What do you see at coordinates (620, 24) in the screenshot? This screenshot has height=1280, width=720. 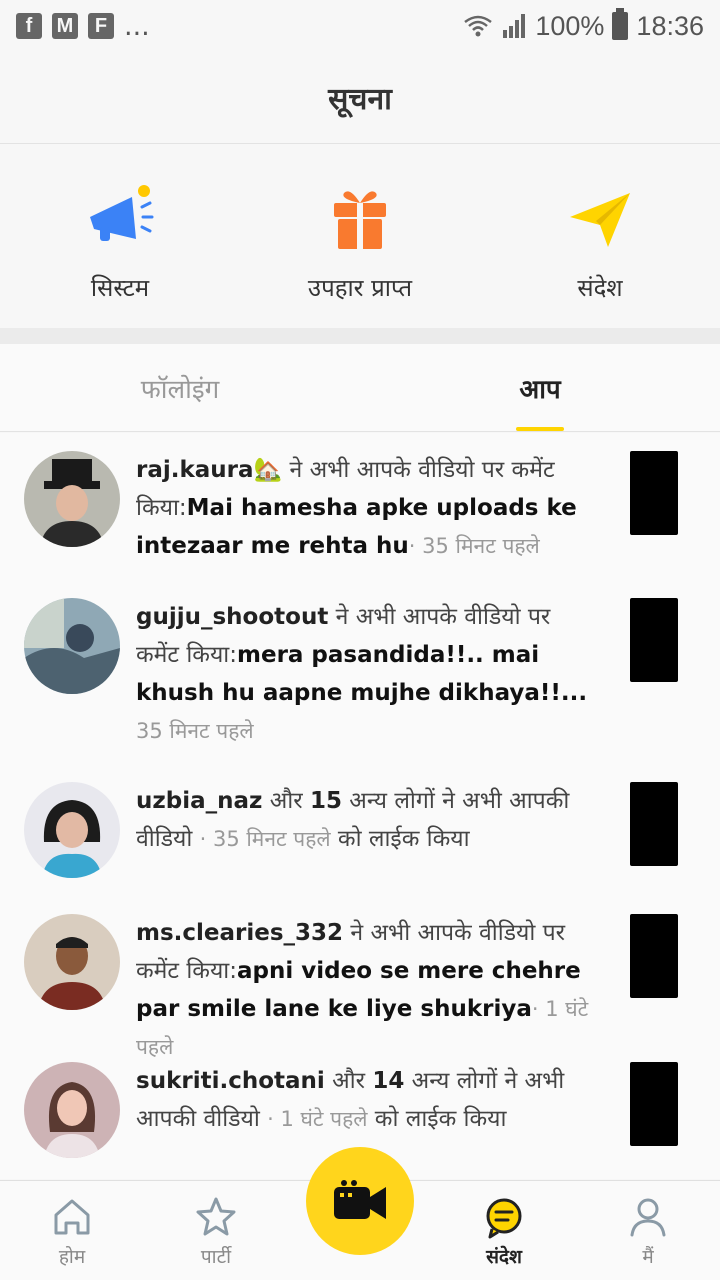 I see `battery-icon` at bounding box center [620, 24].